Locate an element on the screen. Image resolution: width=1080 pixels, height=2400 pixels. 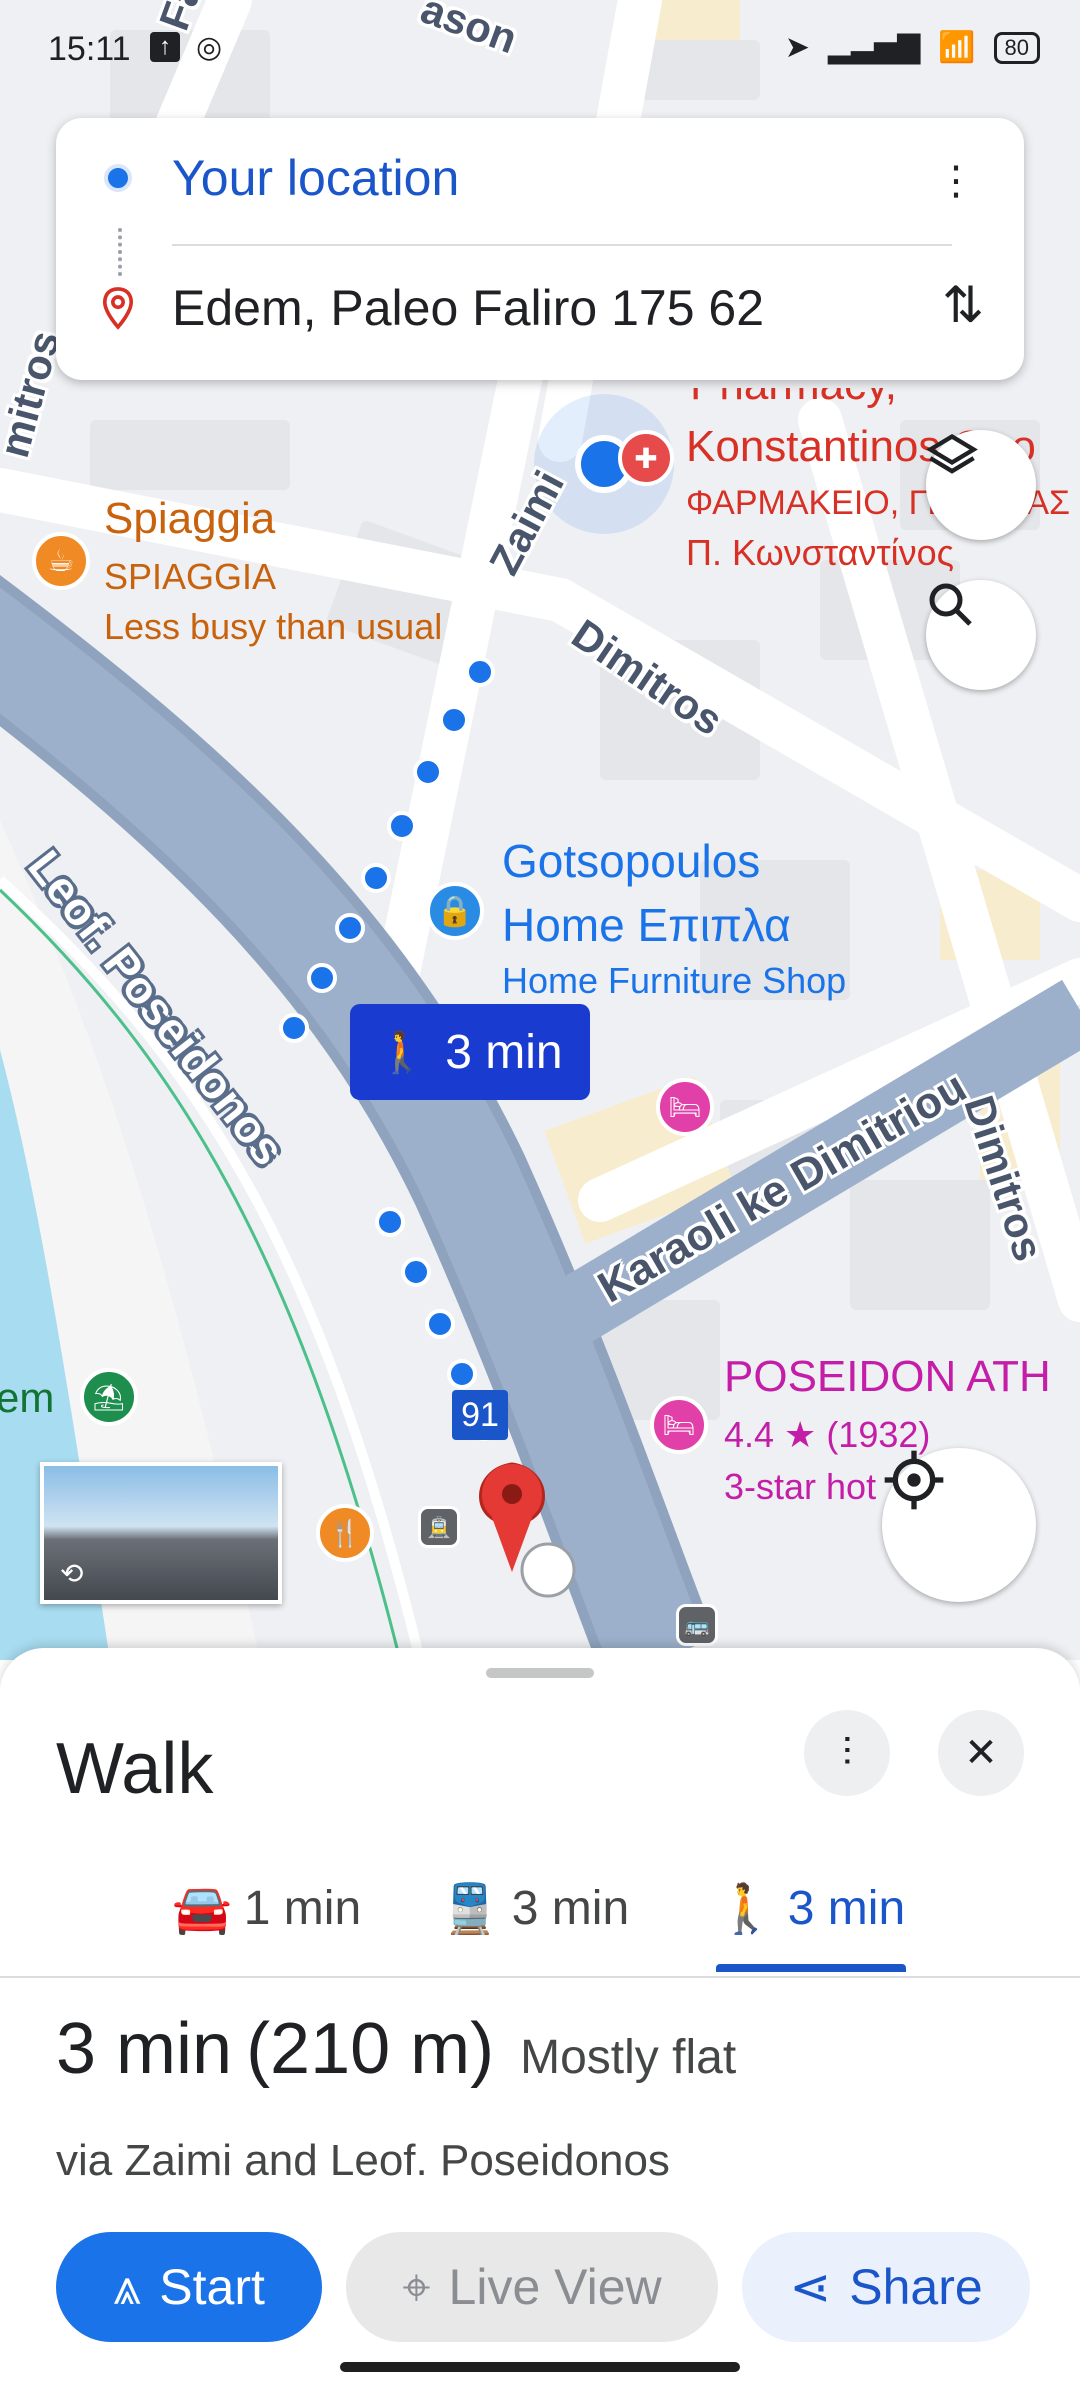
tab-drive-label: 1 min is located at coordinates (302, 1908).